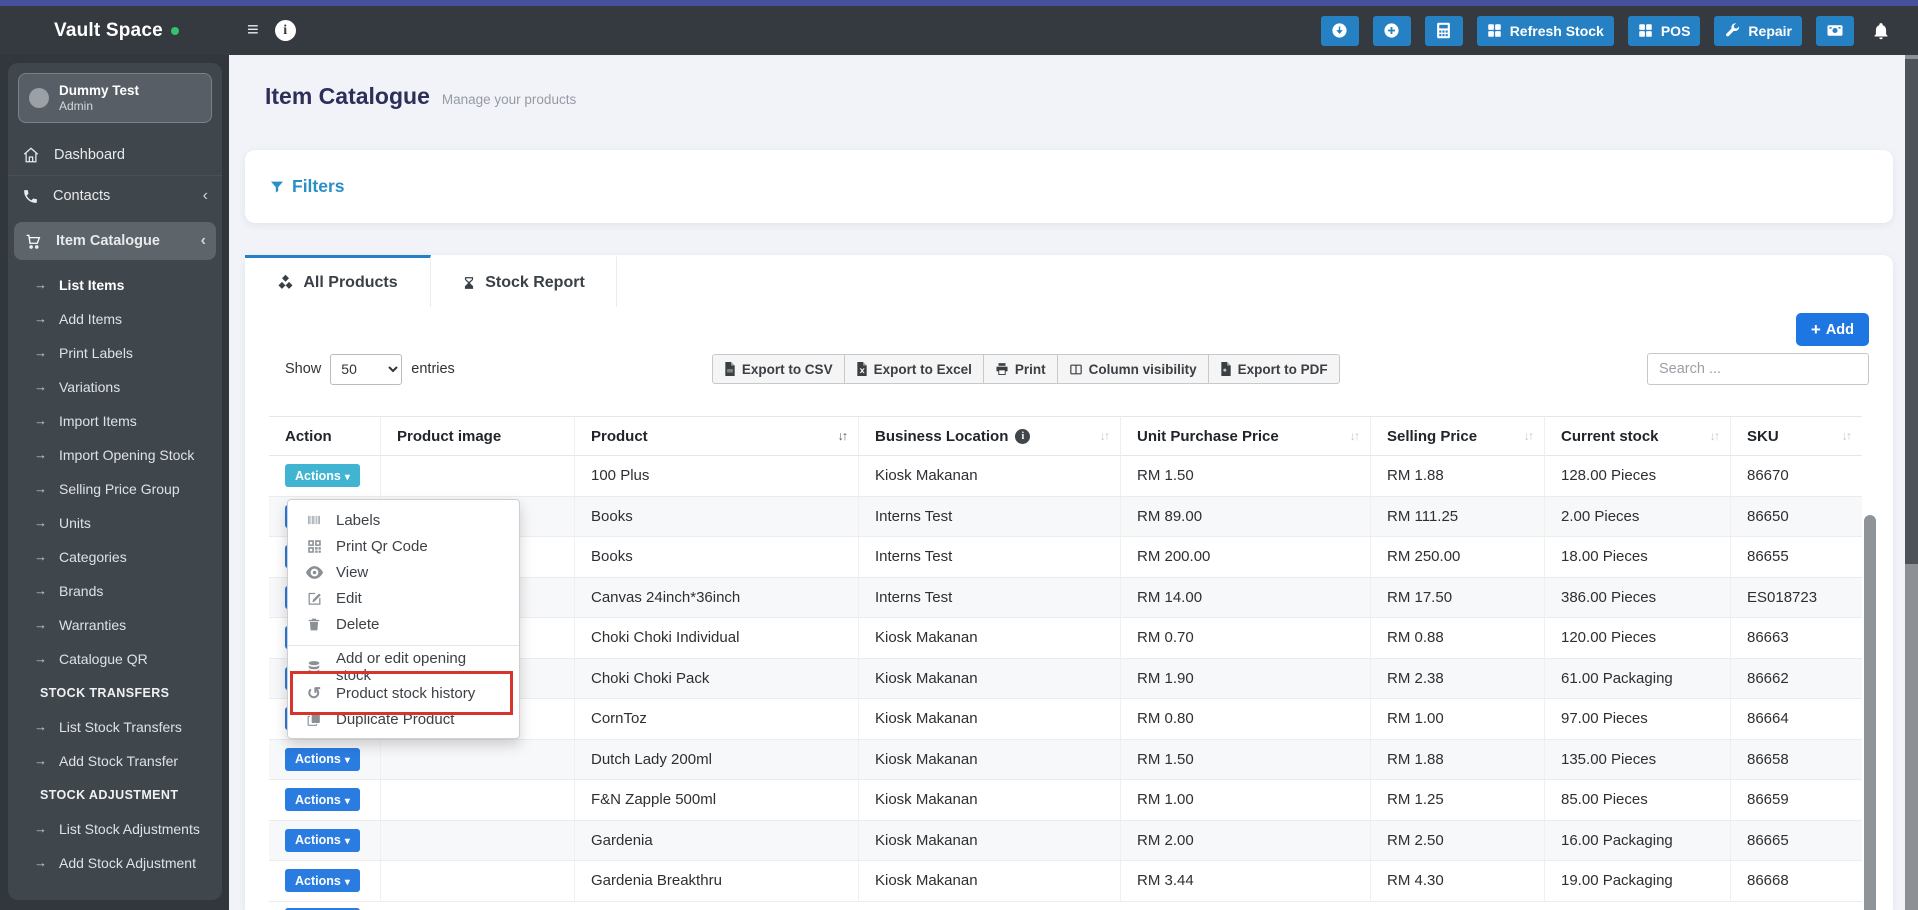 Image resolution: width=1918 pixels, height=910 pixels. I want to click on export-pdf-button: Export to PDF, so click(1274, 369).